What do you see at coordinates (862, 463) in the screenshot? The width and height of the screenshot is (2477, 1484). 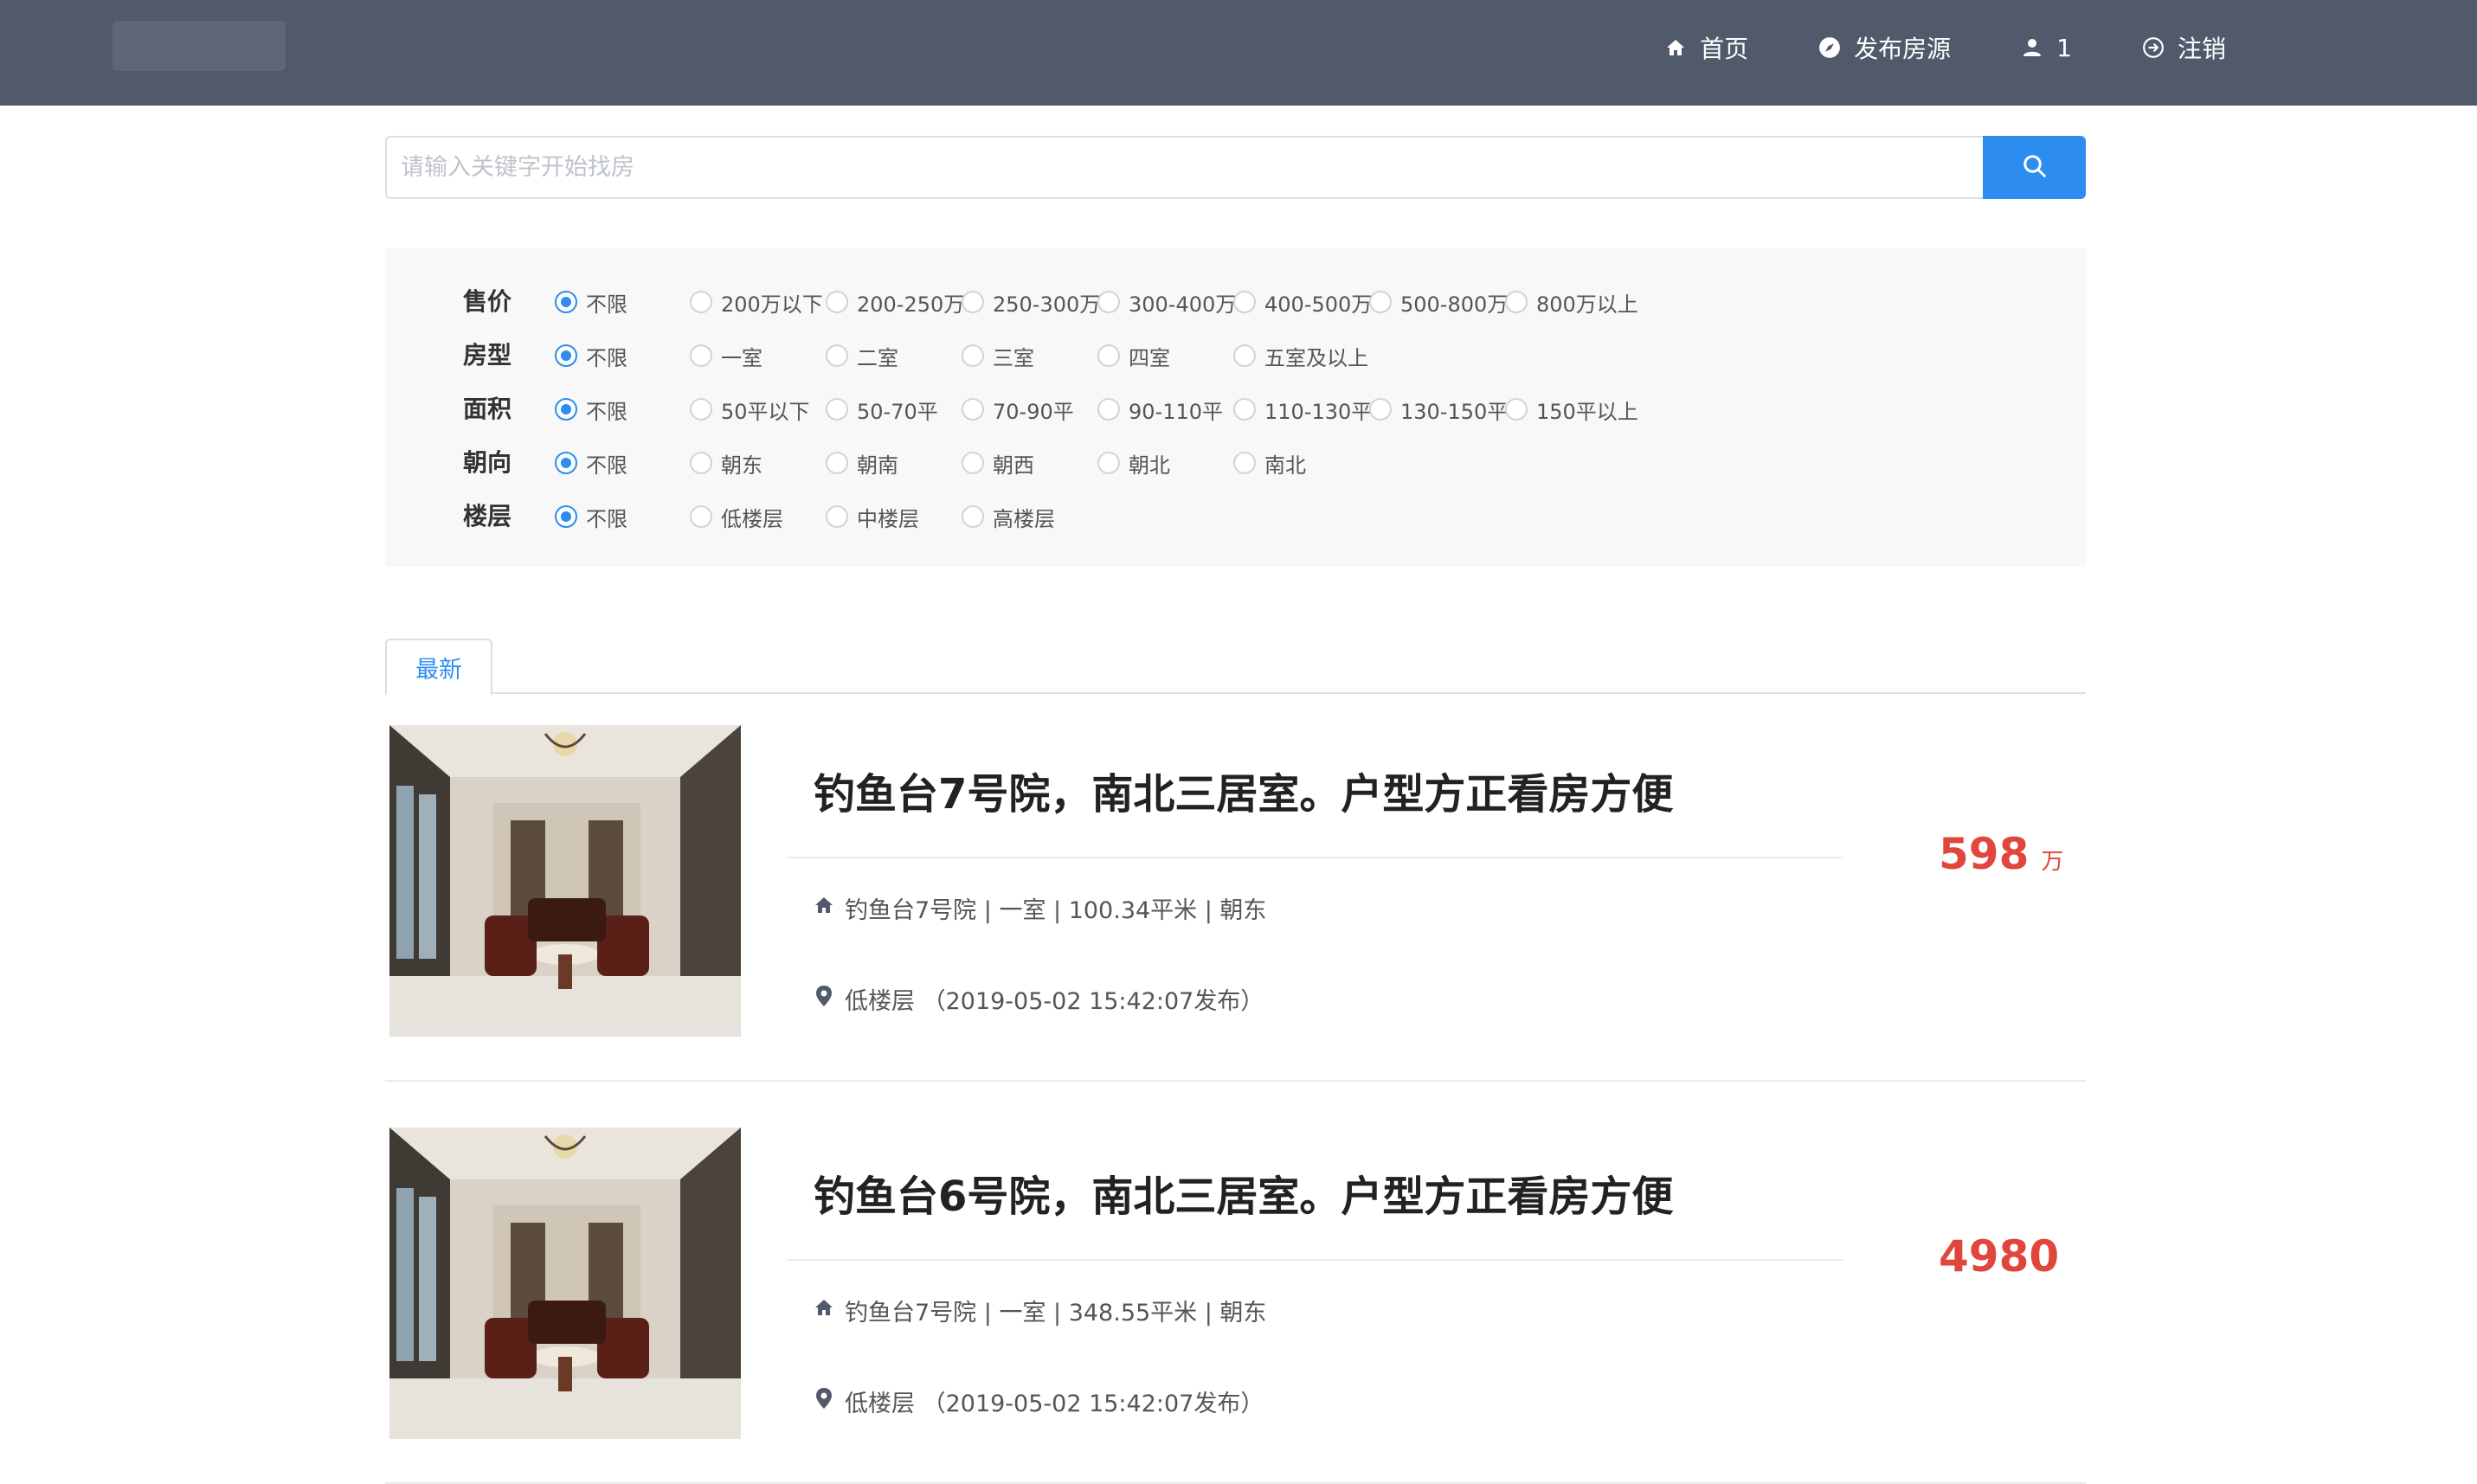 I see `filter-option: 朝南` at bounding box center [862, 463].